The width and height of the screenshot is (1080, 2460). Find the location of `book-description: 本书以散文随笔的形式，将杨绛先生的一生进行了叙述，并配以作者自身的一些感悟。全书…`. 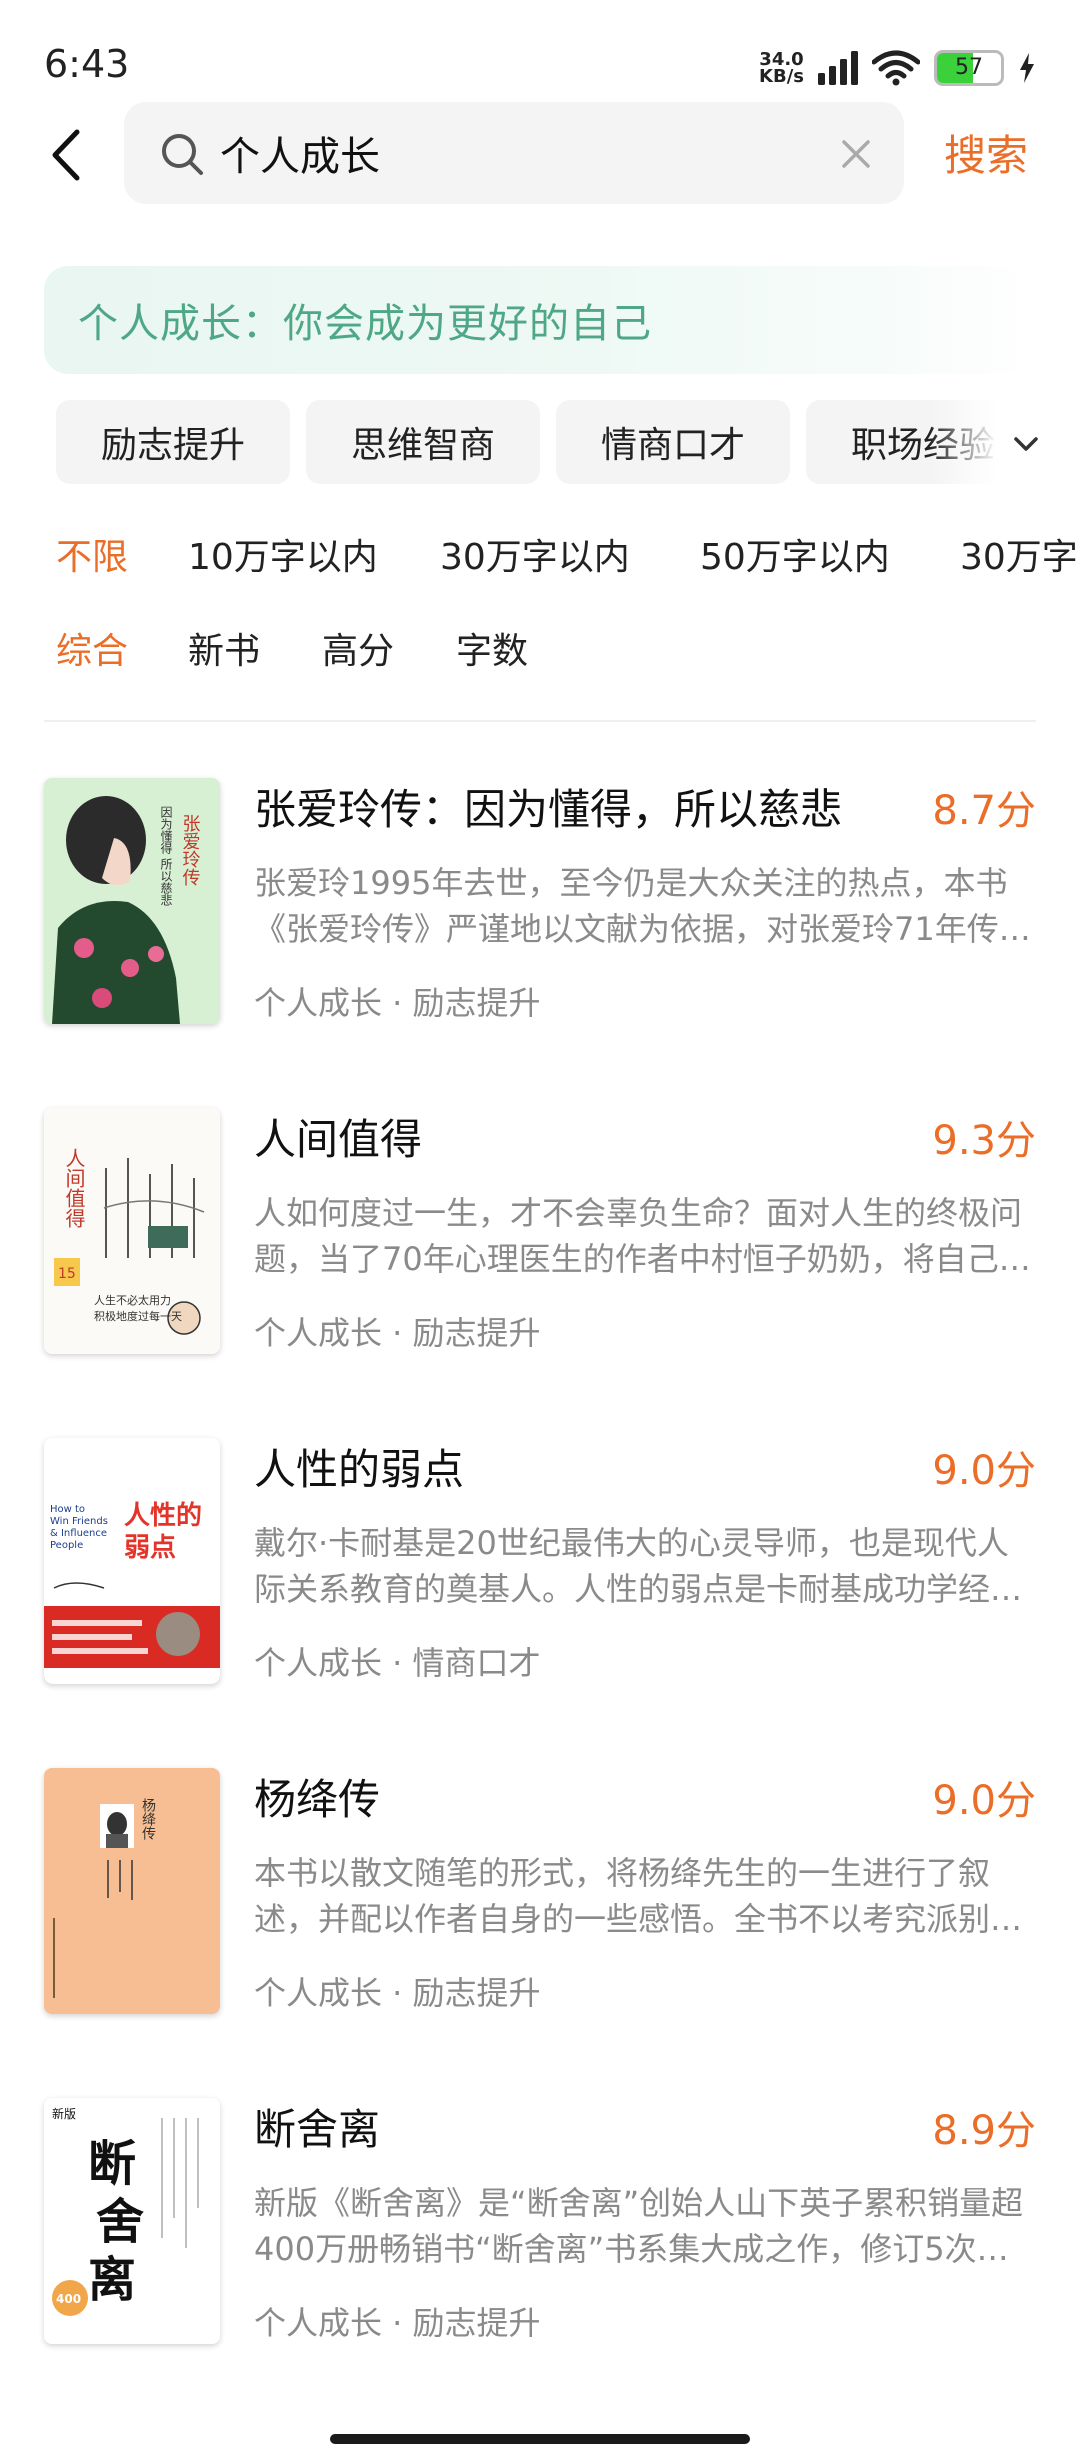

book-description: 本书以散文随笔的形式，将杨绛先生的一生进行了叙述，并配以作者自身的一些感悟。全书… is located at coordinates (638, 1896).